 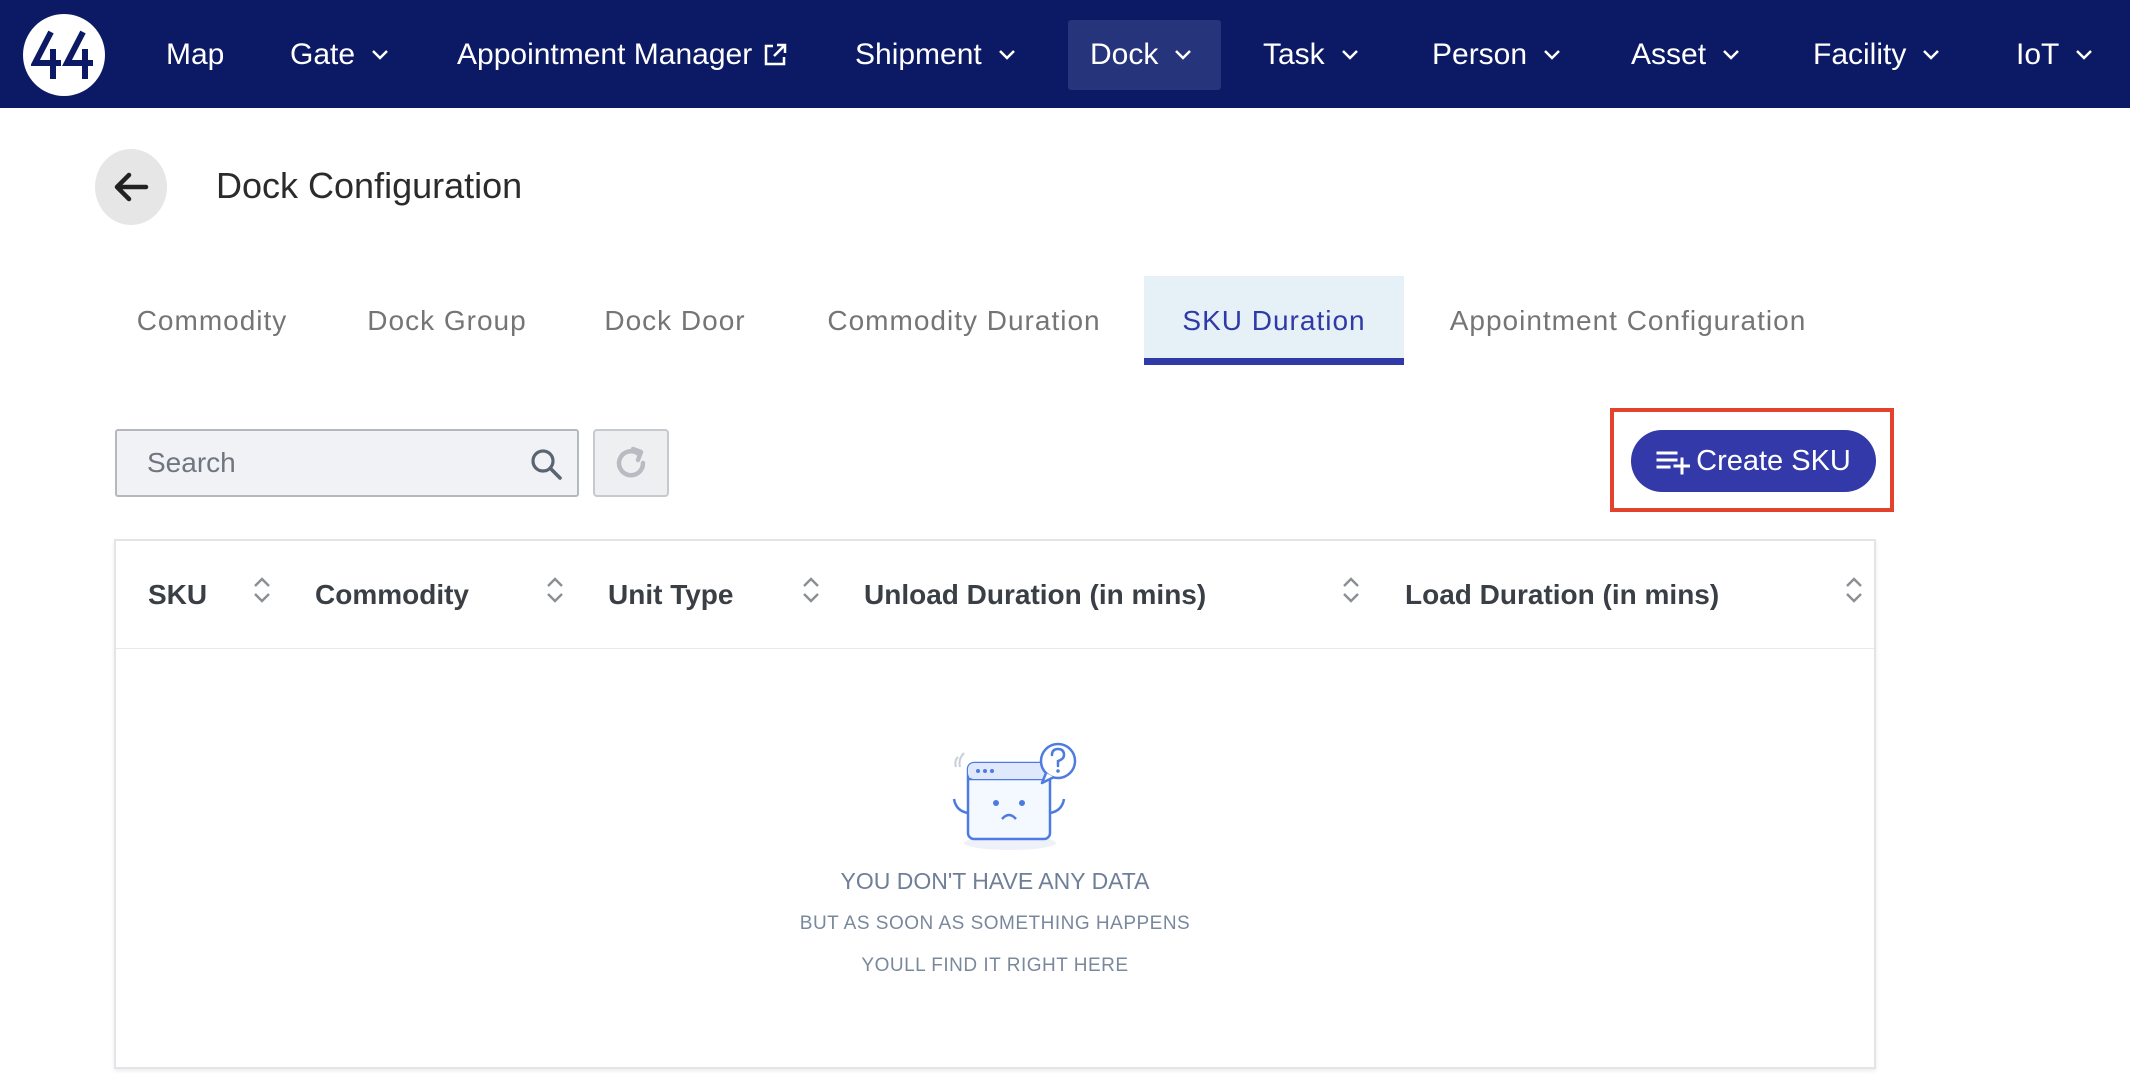 I want to click on tab-label: Dock Door, so click(x=675, y=320).